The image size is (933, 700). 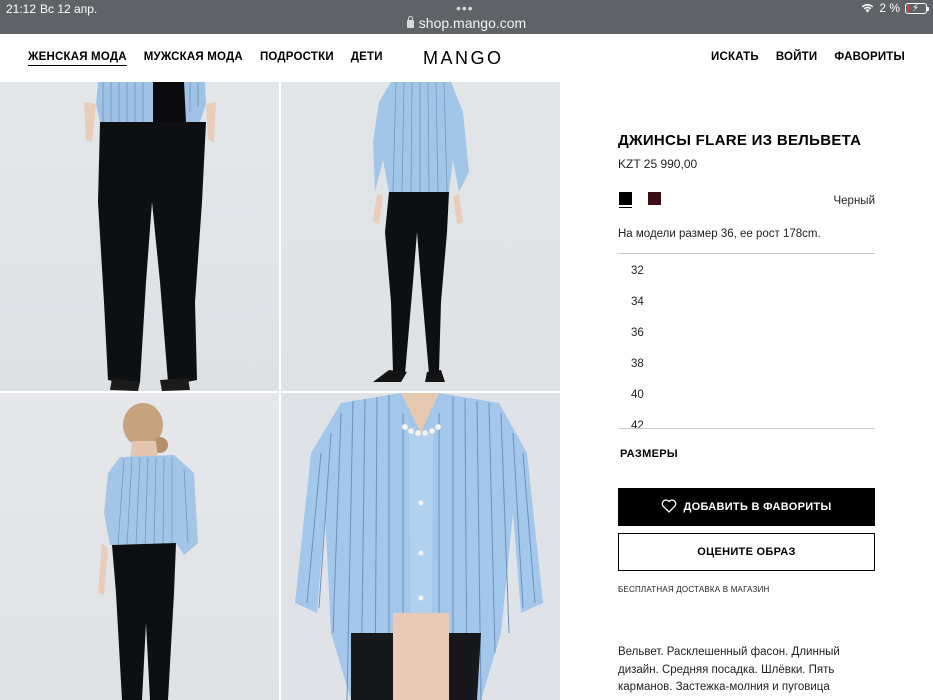 I want to click on wifi-icon, so click(x=867, y=8).